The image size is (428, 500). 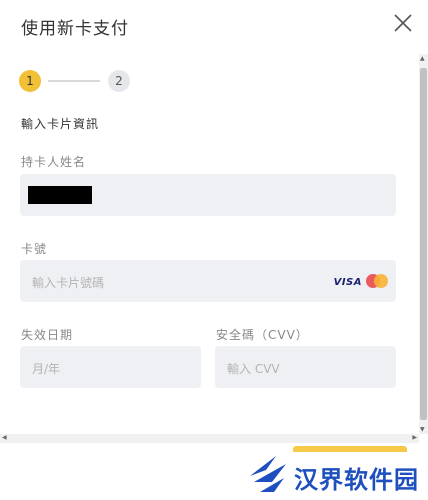 I want to click on scroll-left-icon: ◀, so click(x=4, y=437).